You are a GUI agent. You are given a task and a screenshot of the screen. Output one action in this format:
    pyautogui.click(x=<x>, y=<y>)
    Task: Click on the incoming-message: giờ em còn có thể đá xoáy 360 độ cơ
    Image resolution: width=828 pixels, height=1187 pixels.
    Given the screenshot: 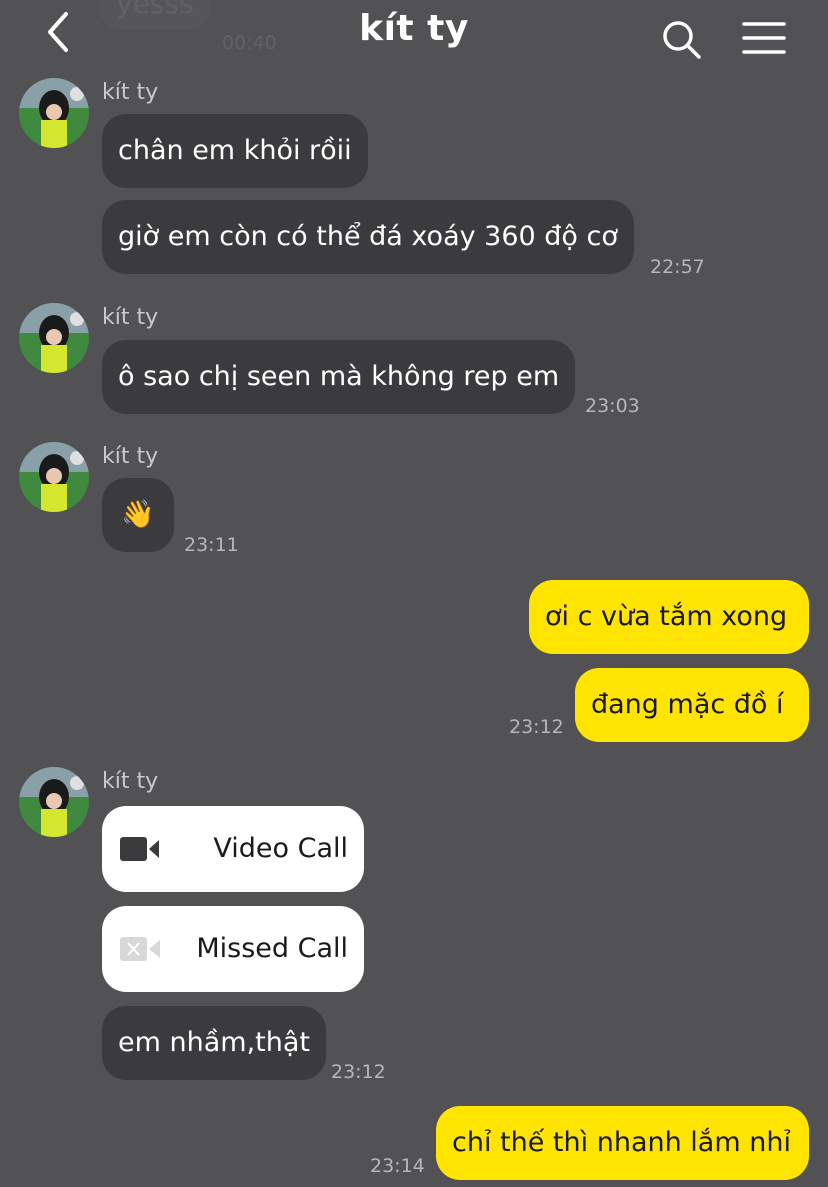 What is the action you would take?
    pyautogui.click(x=368, y=237)
    